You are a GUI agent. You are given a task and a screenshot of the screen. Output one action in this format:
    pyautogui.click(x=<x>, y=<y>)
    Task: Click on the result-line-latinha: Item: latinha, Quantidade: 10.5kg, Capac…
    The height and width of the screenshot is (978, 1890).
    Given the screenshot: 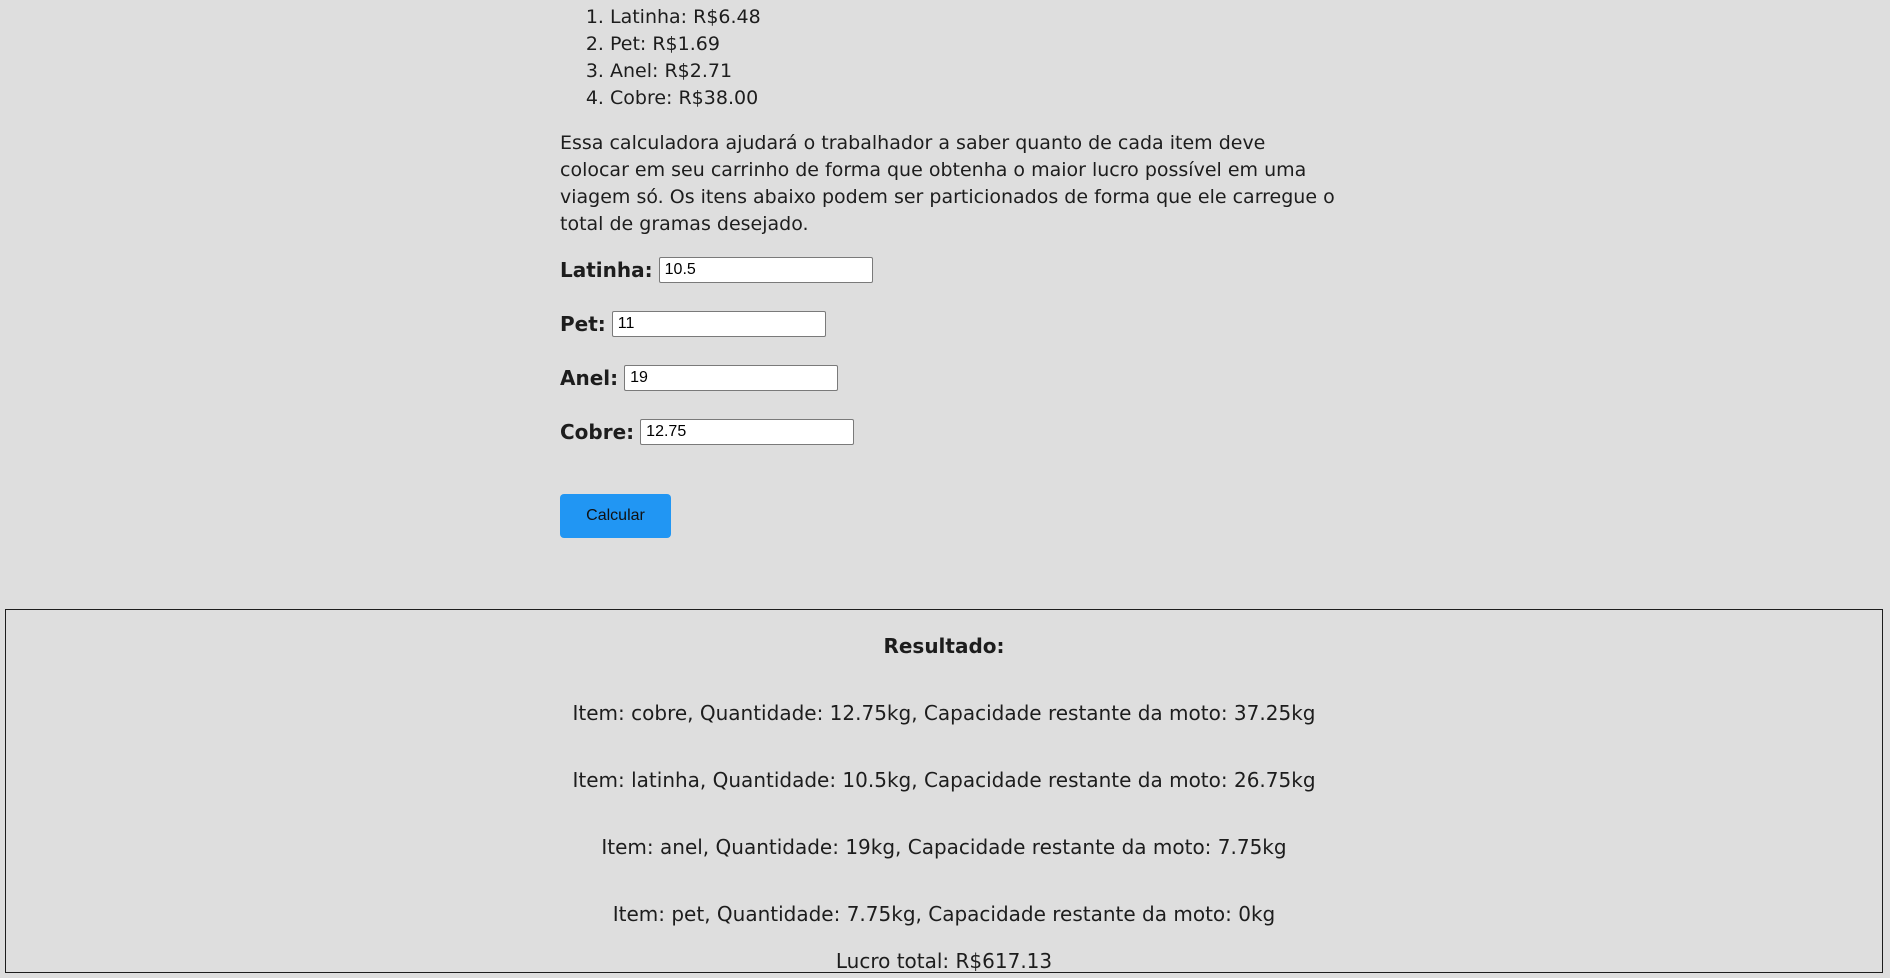 What is the action you would take?
    pyautogui.click(x=944, y=780)
    